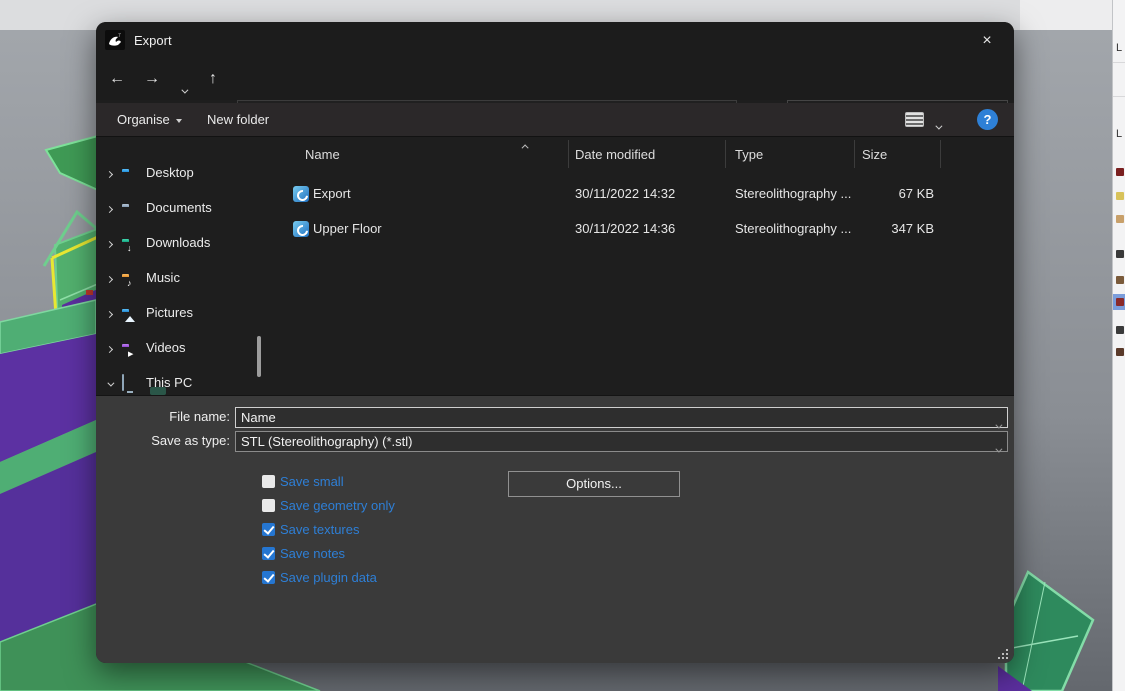 The height and width of the screenshot is (691, 1125). What do you see at coordinates (332, 193) in the screenshot?
I see `file-name: Export` at bounding box center [332, 193].